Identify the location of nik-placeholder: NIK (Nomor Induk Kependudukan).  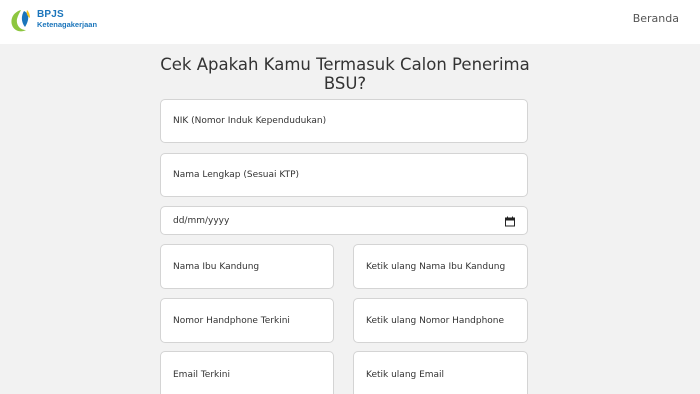
(250, 121).